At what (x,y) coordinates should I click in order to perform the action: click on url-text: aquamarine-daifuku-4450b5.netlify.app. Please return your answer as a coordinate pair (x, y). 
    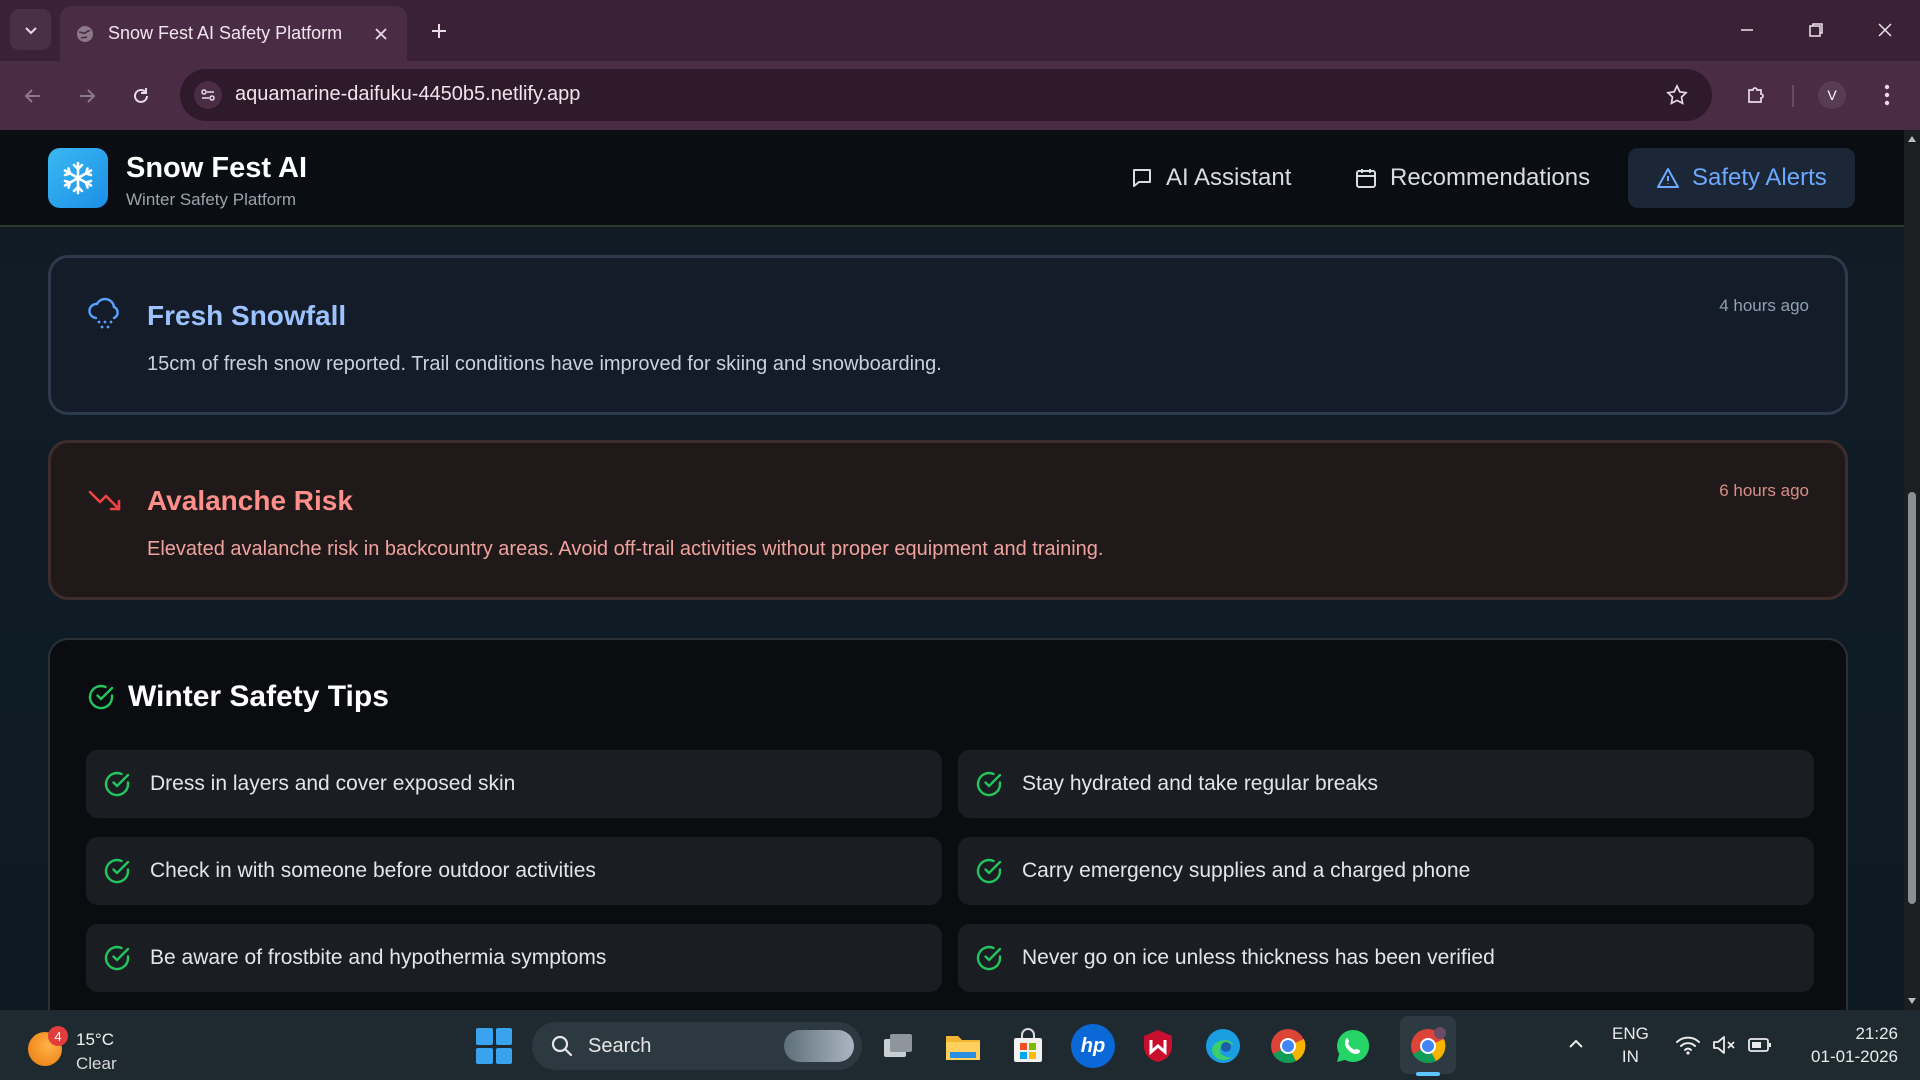
    Looking at the image, I should click on (407, 94).